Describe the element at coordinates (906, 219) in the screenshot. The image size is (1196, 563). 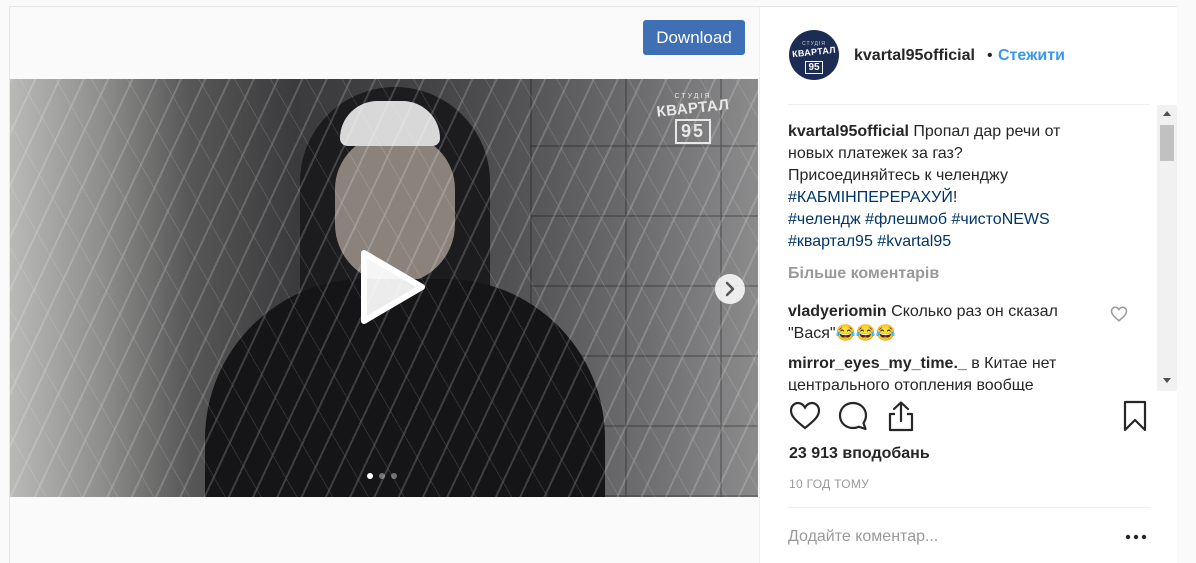
I see `hashtag-link: #флешмоб` at that location.